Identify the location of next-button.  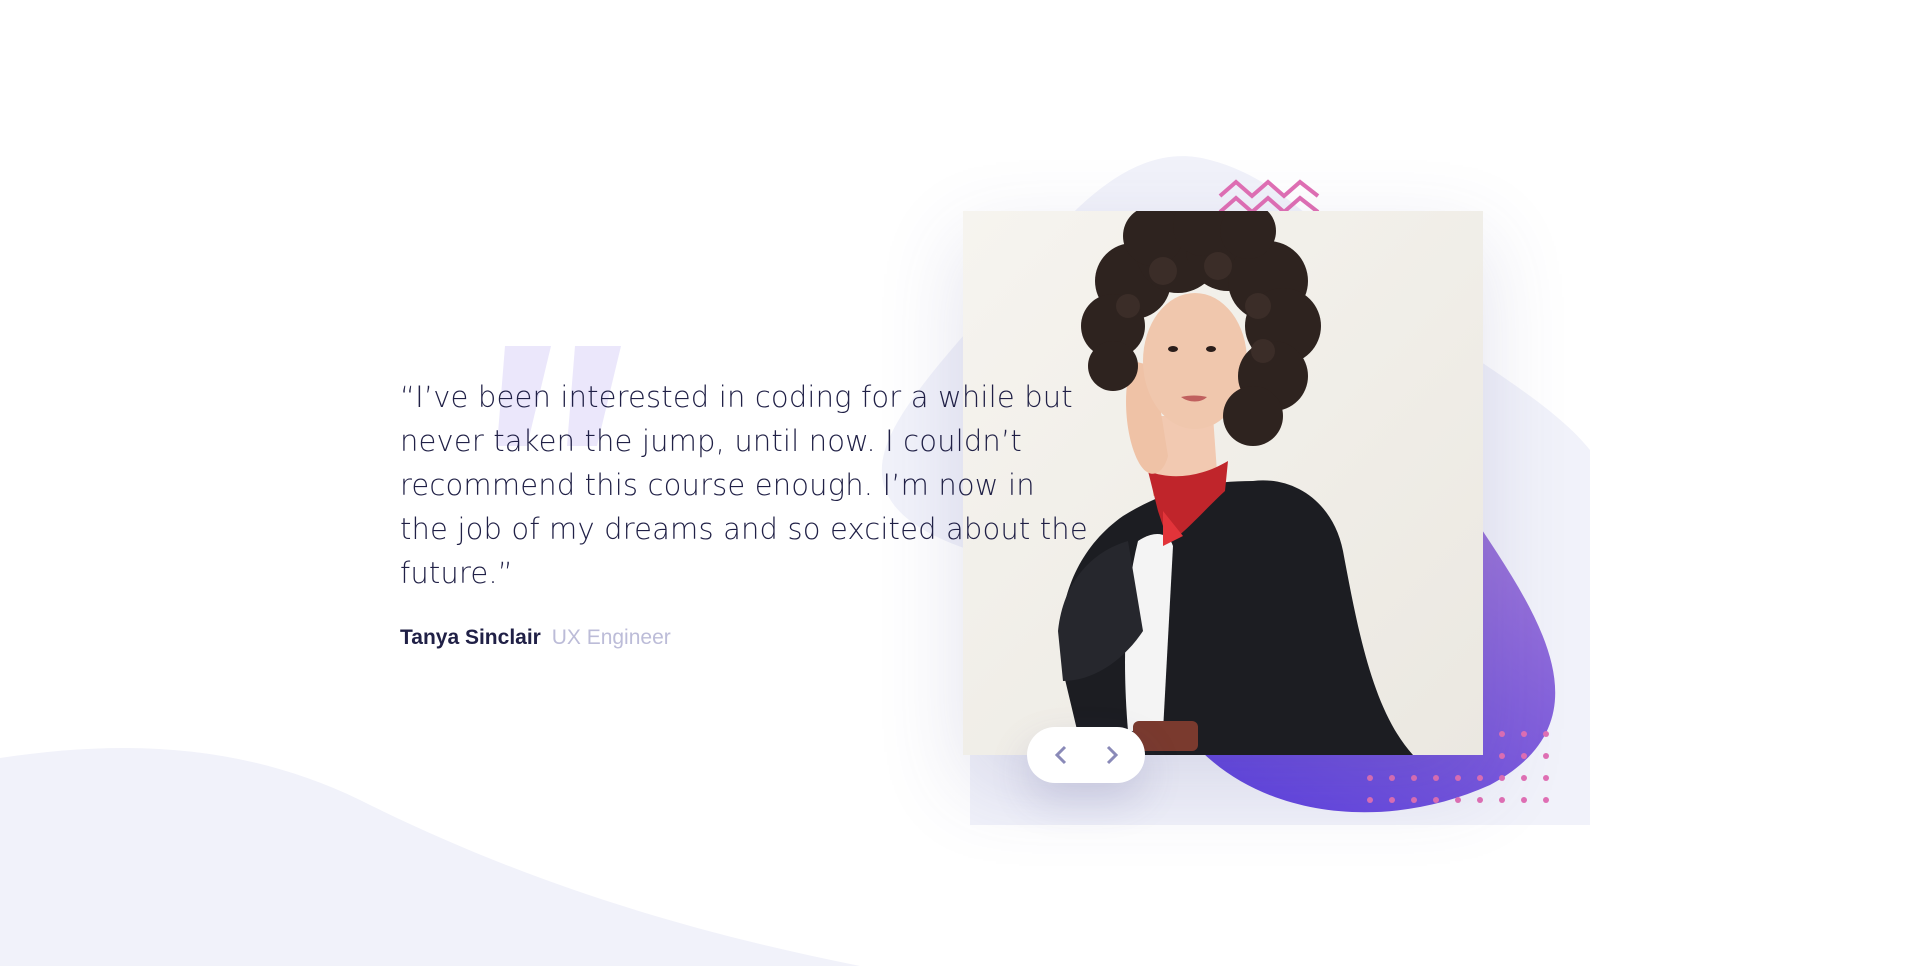
(1112, 755).